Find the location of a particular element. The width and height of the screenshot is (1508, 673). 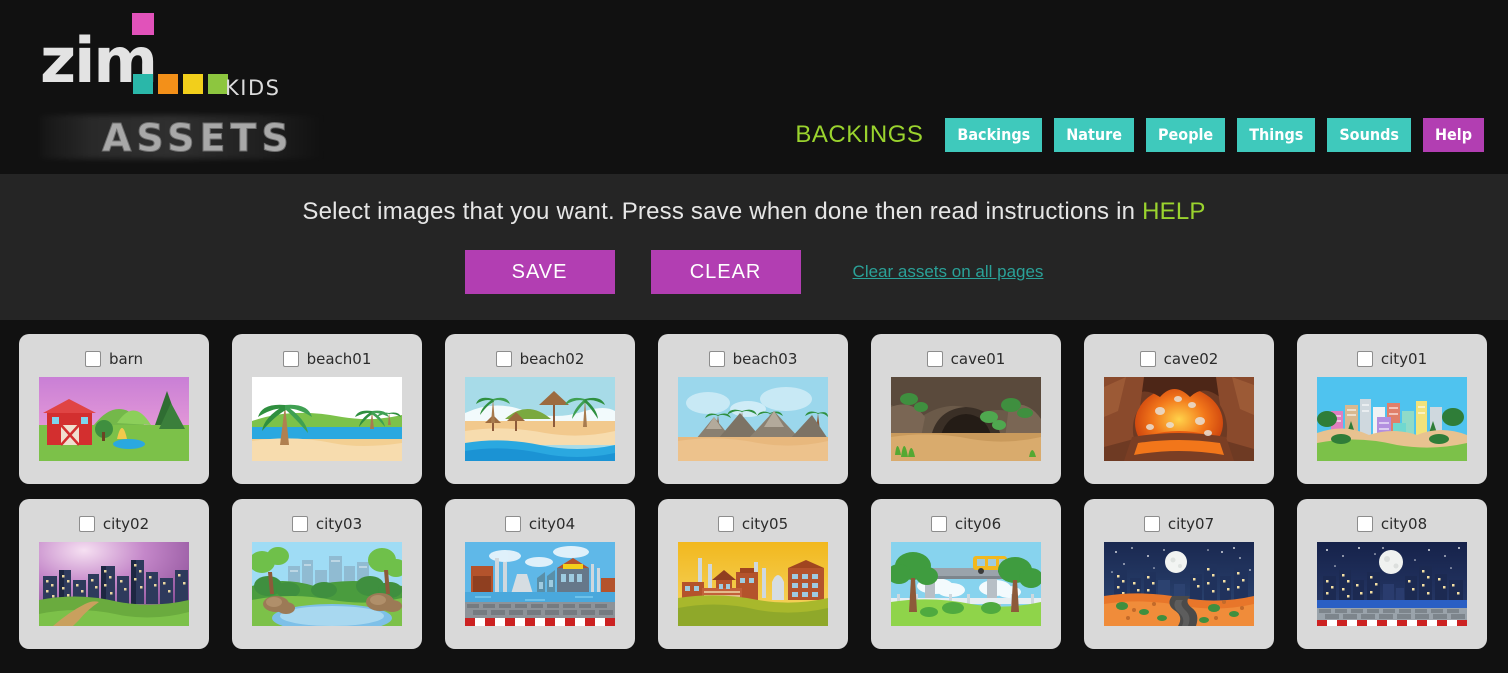

assets-banner: ASSETS is located at coordinates (182, 137).